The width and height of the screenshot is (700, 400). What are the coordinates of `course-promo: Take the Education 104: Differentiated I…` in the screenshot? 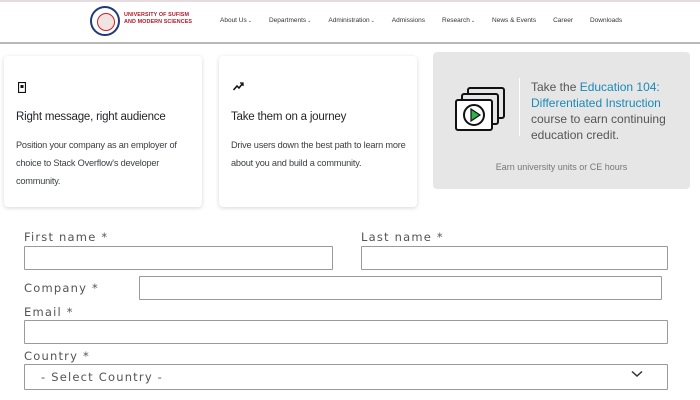 It's located at (561, 120).